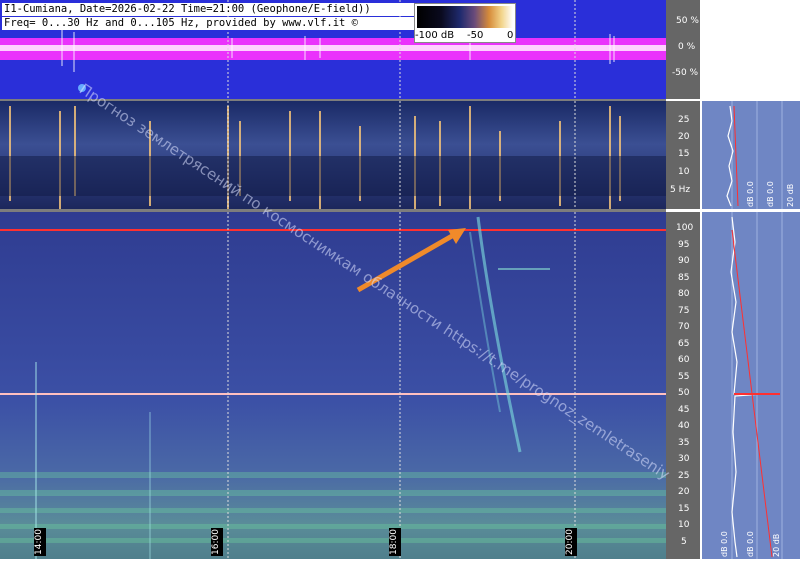 Image resolution: width=800 pixels, height=563 pixels. What do you see at coordinates (684, 344) in the screenshot?
I see `axis-tick: 65` at bounding box center [684, 344].